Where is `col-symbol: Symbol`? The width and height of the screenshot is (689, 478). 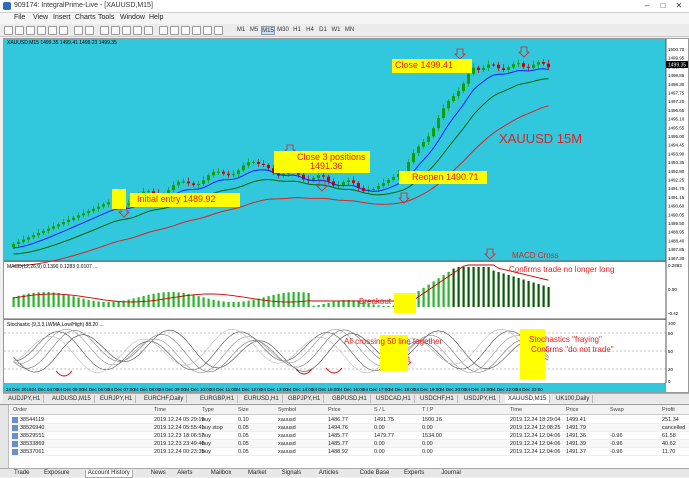
col-symbol: Symbol is located at coordinates (287, 410).